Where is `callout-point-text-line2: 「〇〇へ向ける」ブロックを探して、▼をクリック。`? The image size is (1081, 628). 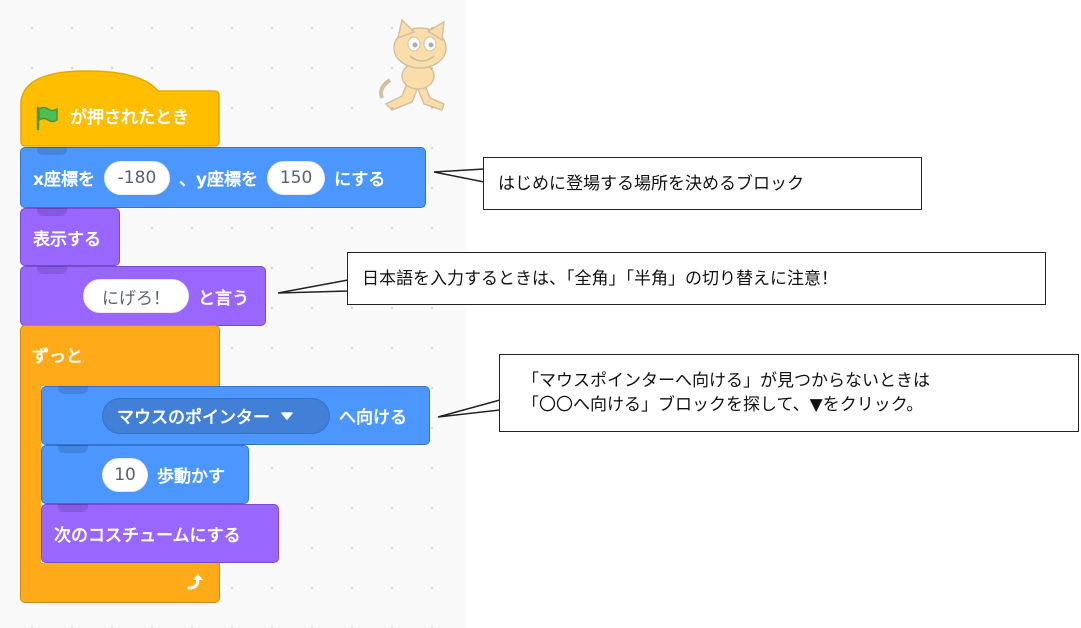 callout-point-text-line2: 「〇〇へ向ける」ブロックを探して、▼をクリック。 is located at coordinates (723, 405).